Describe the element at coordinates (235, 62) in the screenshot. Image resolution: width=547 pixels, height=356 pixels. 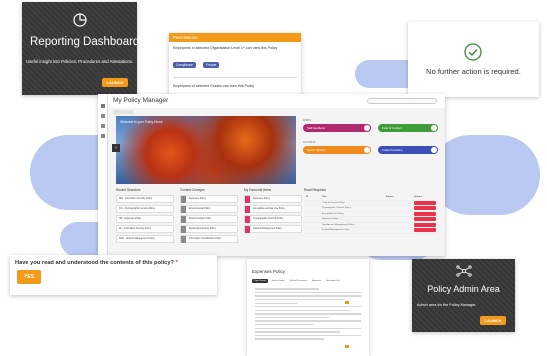
I see `level-chips: Compliance People` at that location.